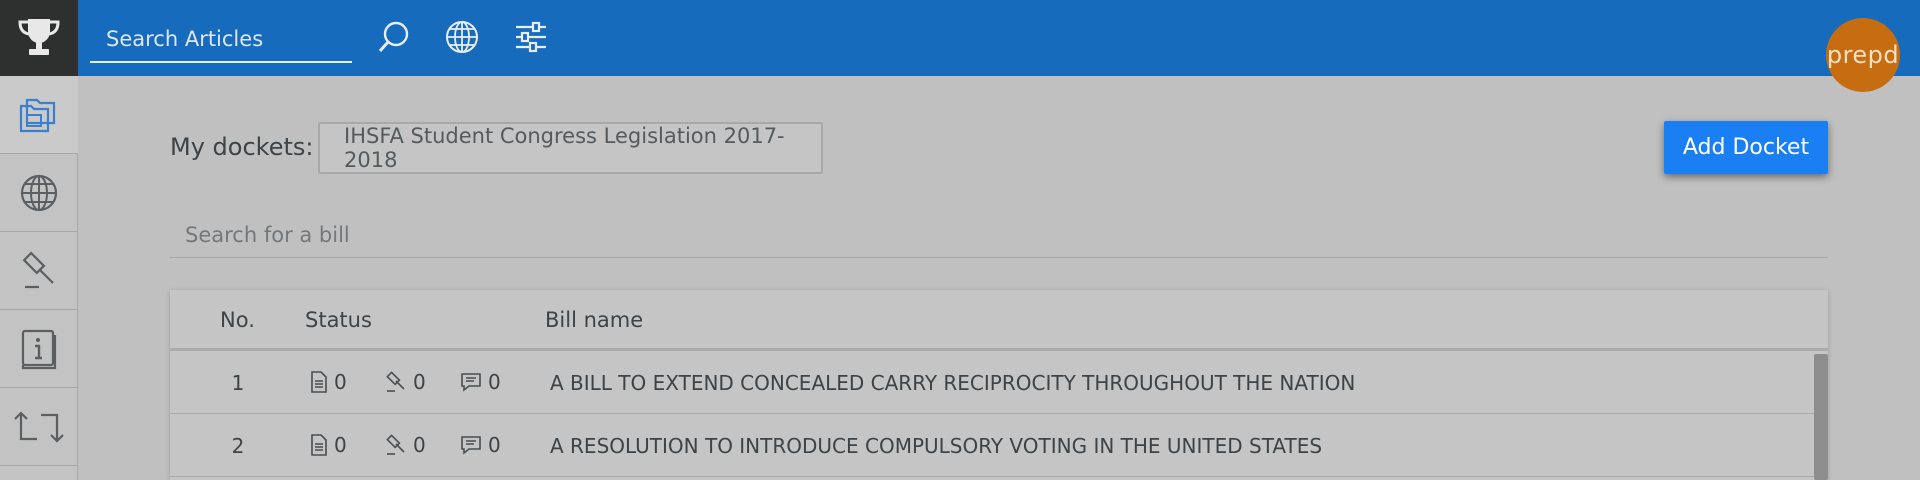 This screenshot has height=480, width=1920. What do you see at coordinates (238, 383) in the screenshot?
I see `row-number: 1` at bounding box center [238, 383].